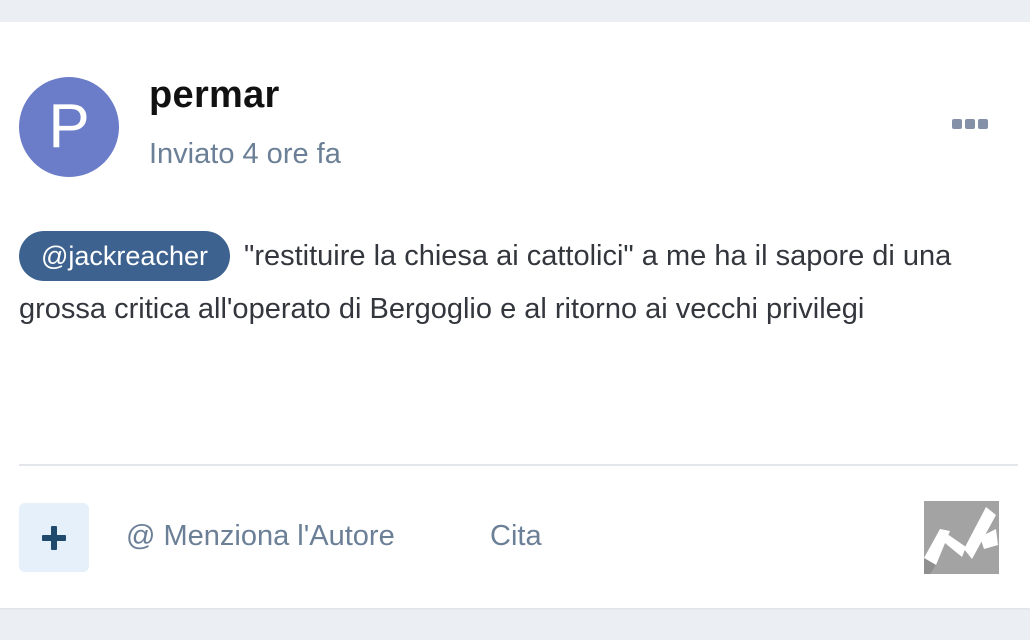 Image resolution: width=1030 pixels, height=640 pixels. I want to click on add-reaction-button, so click(54, 537).